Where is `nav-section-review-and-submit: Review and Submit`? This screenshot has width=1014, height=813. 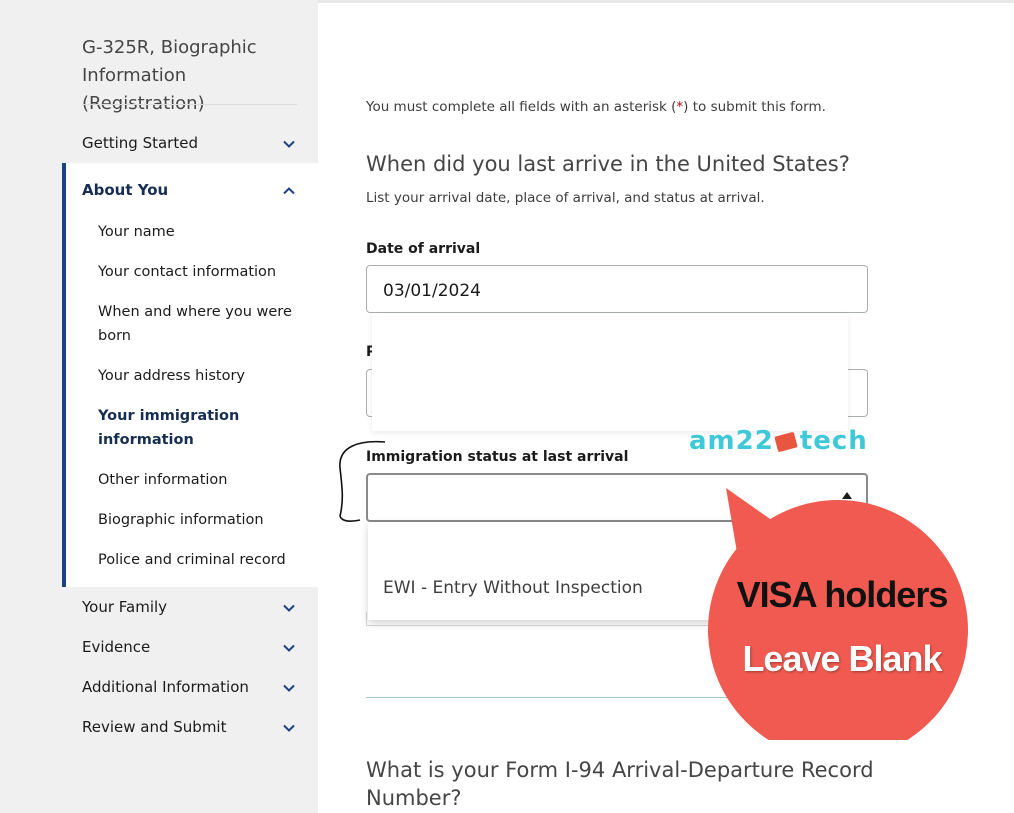 nav-section-review-and-submit: Review and Submit is located at coordinates (191, 727).